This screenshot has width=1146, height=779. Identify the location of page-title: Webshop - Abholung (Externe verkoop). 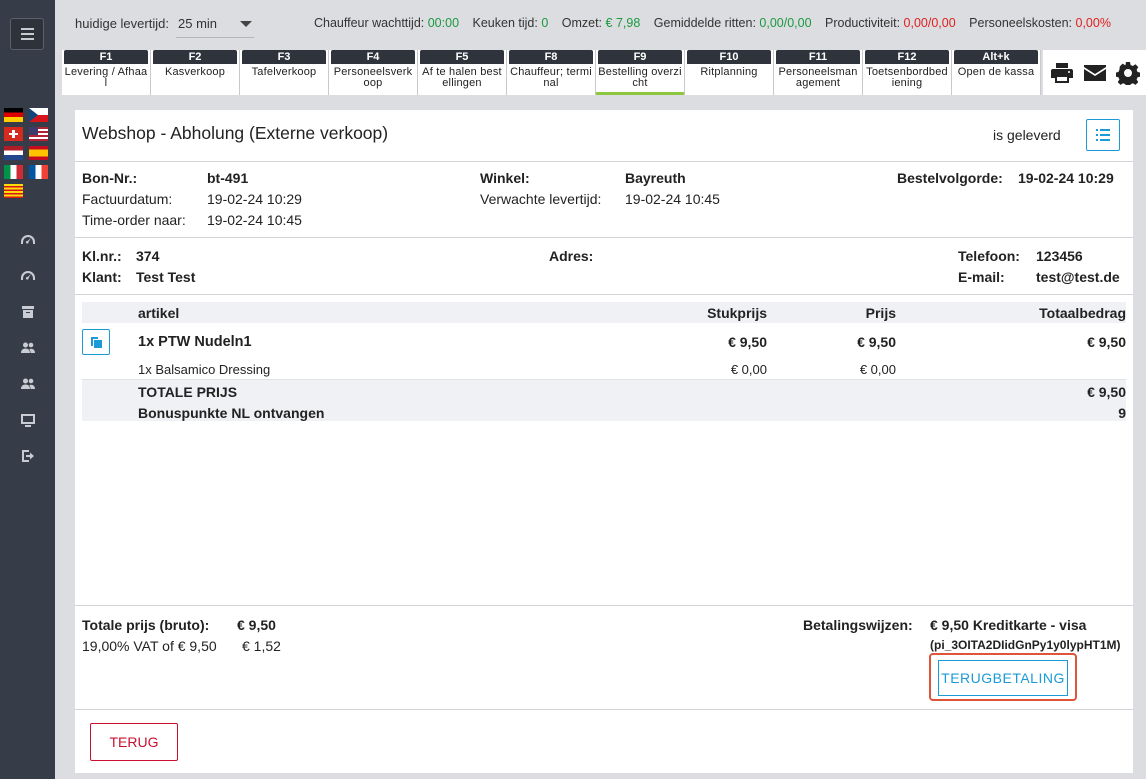
(235, 133).